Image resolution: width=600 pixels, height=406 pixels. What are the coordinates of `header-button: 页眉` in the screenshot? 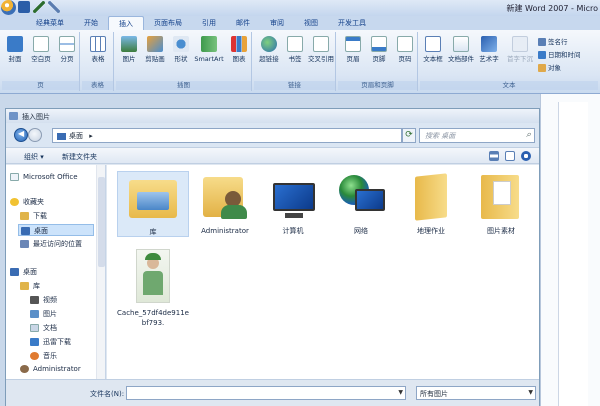 It's located at (353, 49).